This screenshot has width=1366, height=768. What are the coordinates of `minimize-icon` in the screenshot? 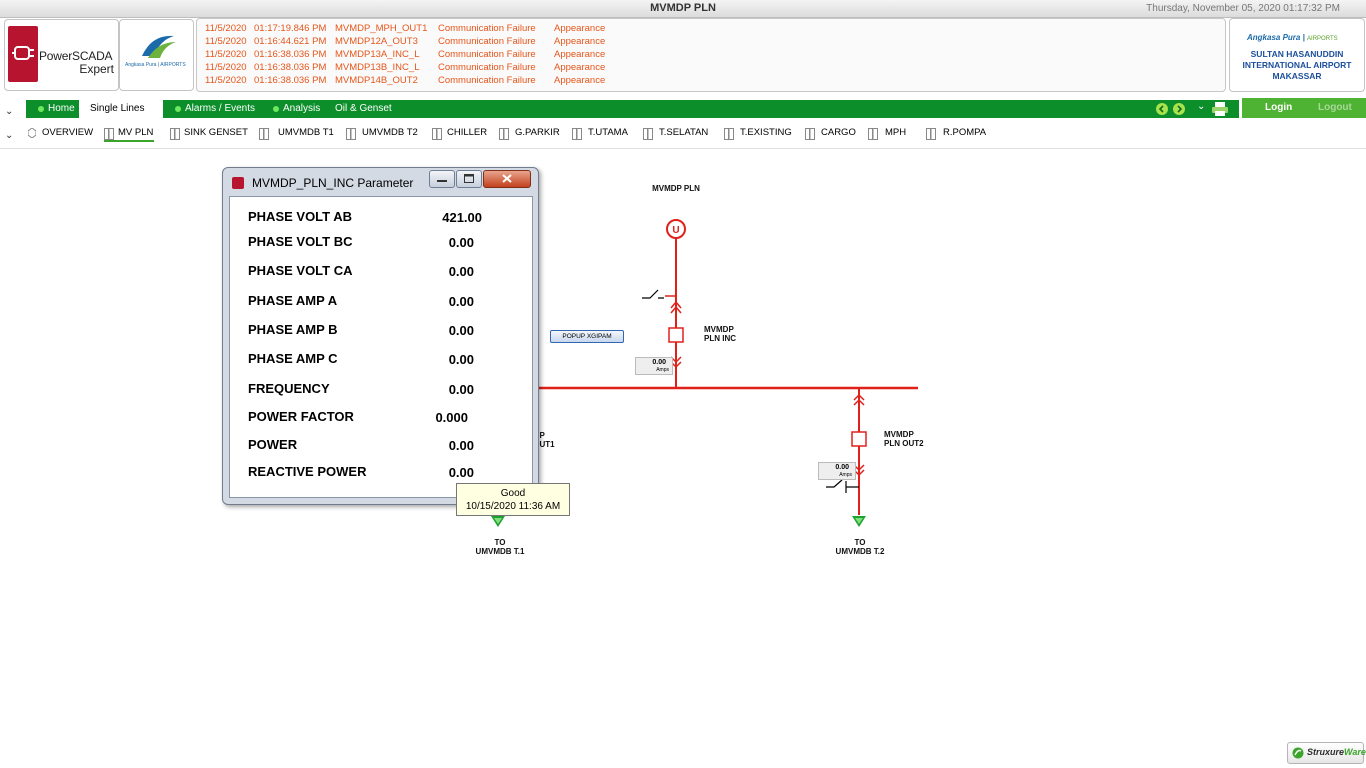 It's located at (442, 181).